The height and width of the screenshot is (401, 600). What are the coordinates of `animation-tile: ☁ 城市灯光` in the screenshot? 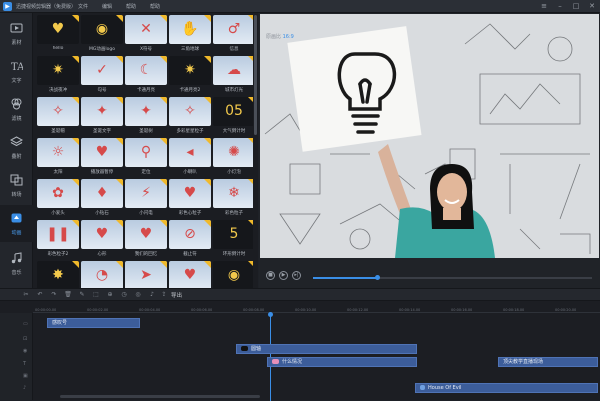 It's located at (234, 75).